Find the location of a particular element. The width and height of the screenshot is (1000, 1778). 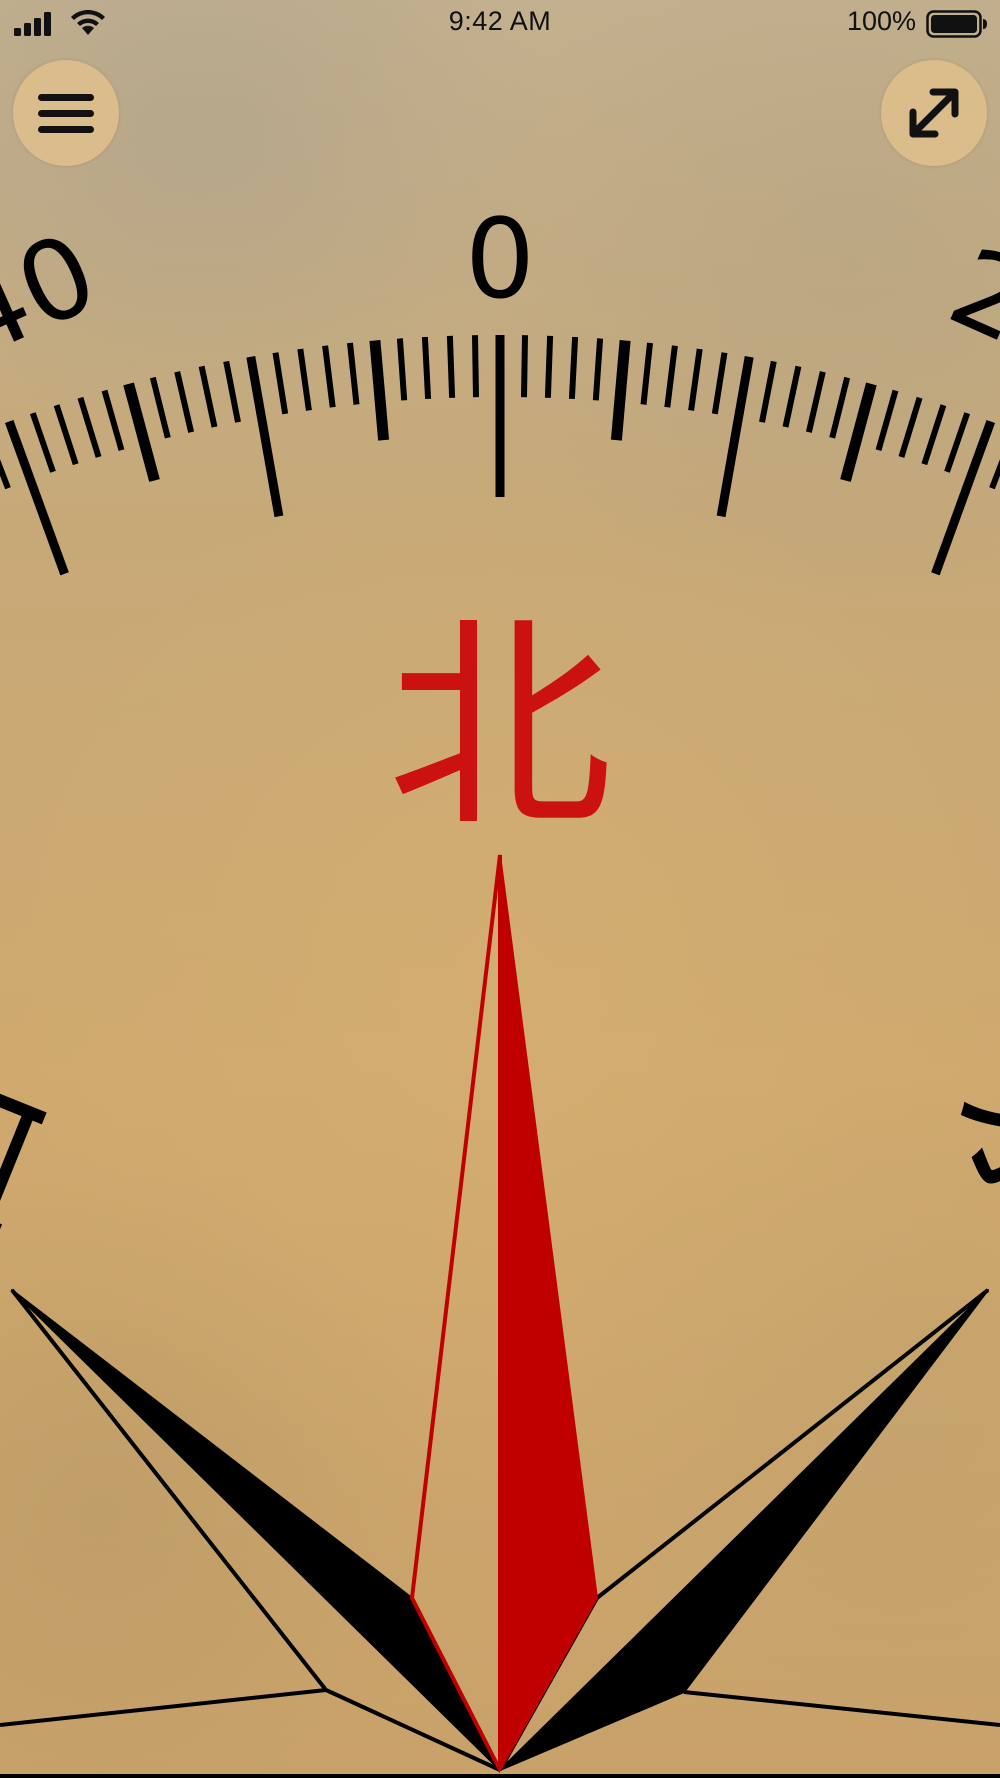

west-label-partial: 西 is located at coordinates (40, 1148).